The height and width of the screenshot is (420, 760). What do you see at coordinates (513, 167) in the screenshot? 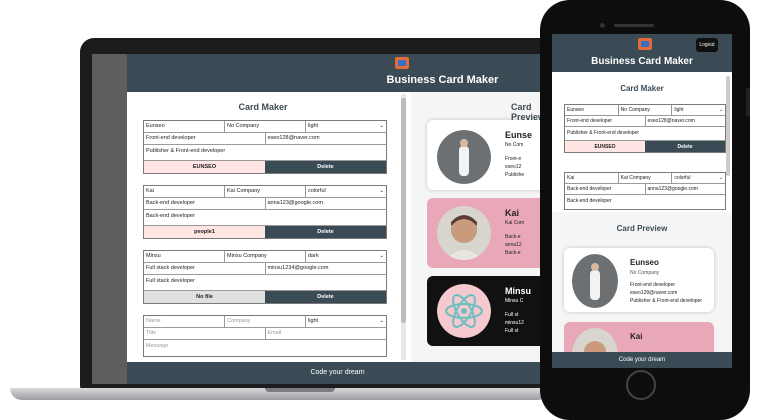
I see `card-email: eseo12` at bounding box center [513, 167].